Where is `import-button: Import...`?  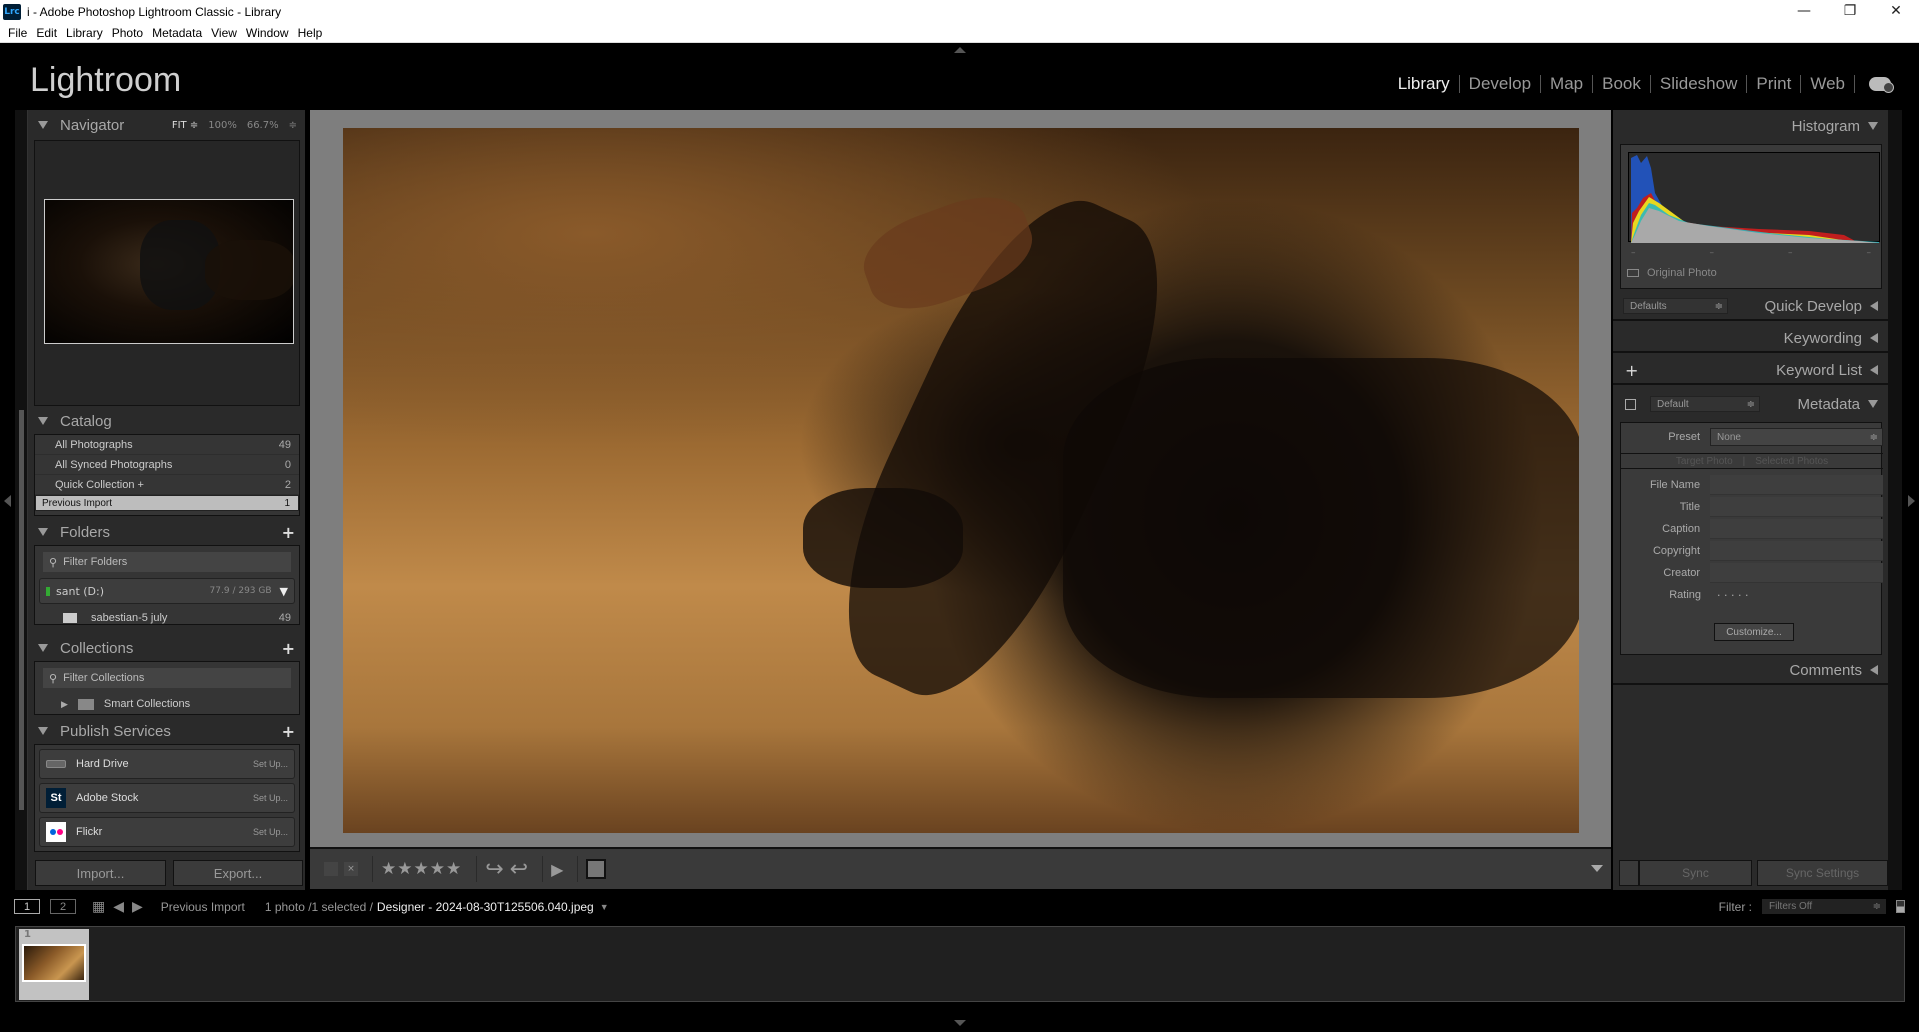
import-button: Import... is located at coordinates (100, 873).